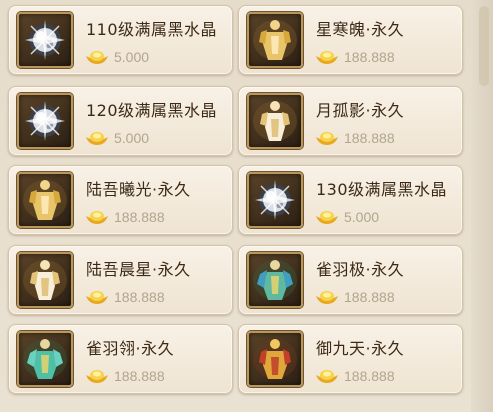 The height and width of the screenshot is (412, 493). What do you see at coordinates (360, 269) in the screenshot?
I see `item-name: 雀羽极·永久` at bounding box center [360, 269].